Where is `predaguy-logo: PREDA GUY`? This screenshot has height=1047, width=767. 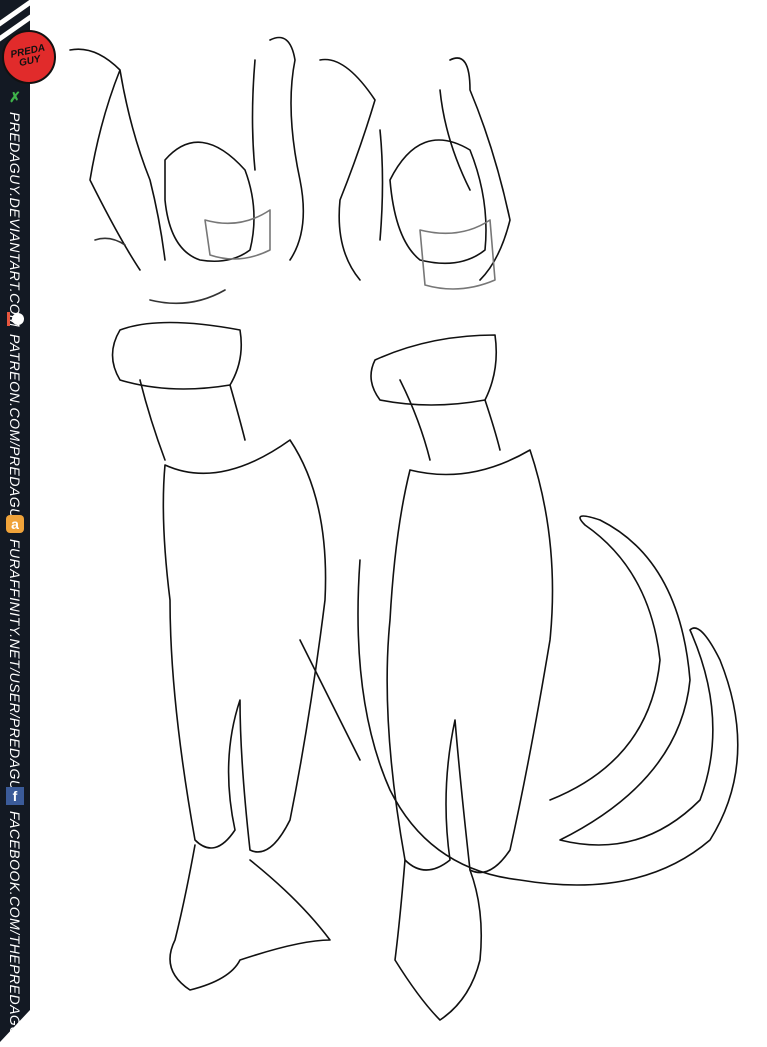 predaguy-logo: PREDA GUY is located at coordinates (29, 57).